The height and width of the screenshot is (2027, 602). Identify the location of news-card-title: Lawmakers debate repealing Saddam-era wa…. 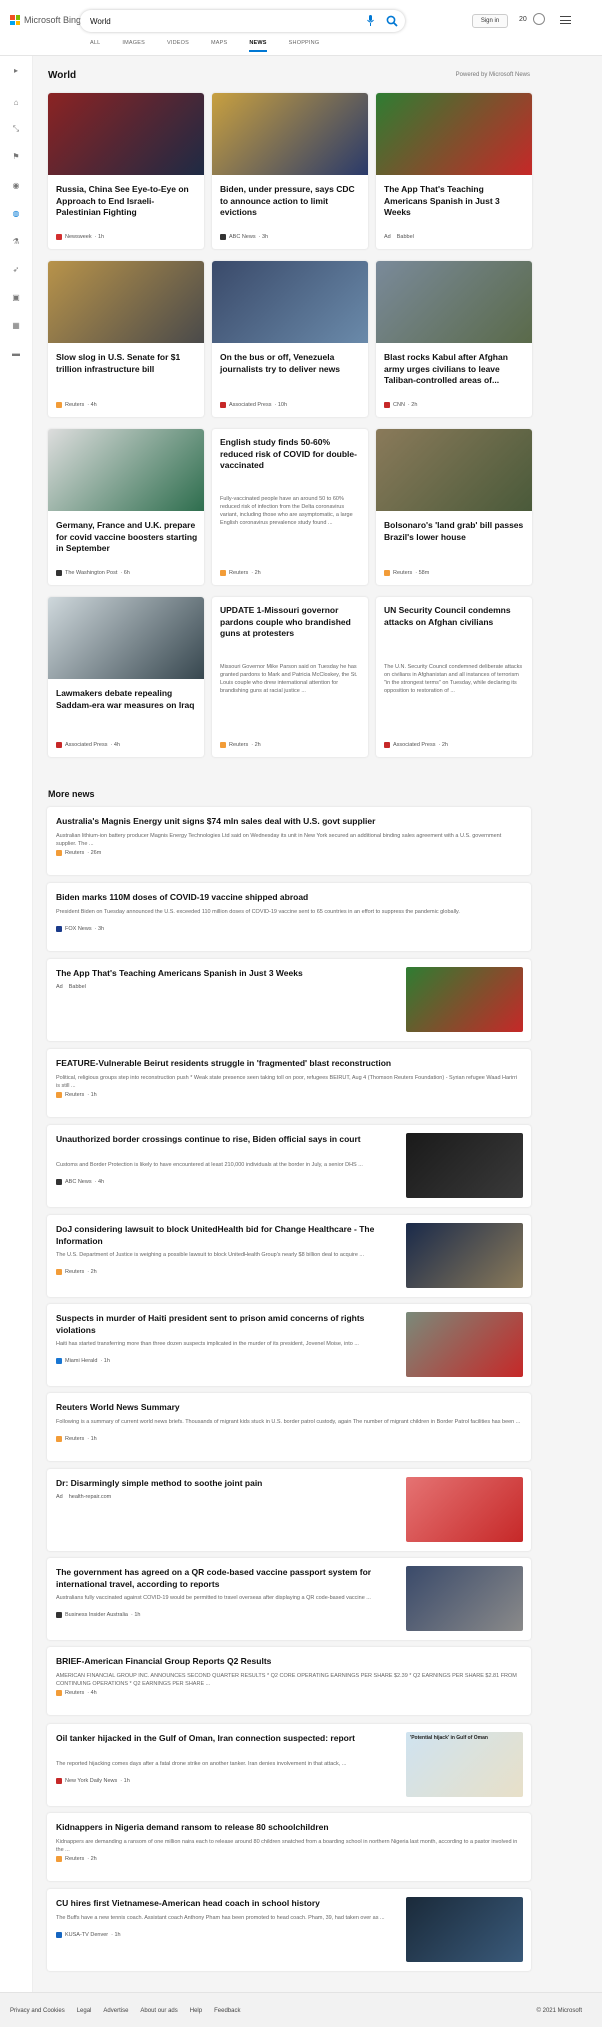
(127, 699).